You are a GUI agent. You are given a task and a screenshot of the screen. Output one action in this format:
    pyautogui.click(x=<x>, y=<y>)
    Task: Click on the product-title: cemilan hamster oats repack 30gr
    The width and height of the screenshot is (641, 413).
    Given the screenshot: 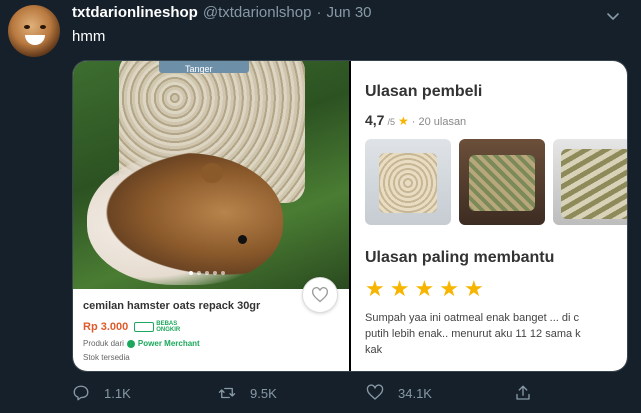 What is the action you would take?
    pyautogui.click(x=172, y=306)
    